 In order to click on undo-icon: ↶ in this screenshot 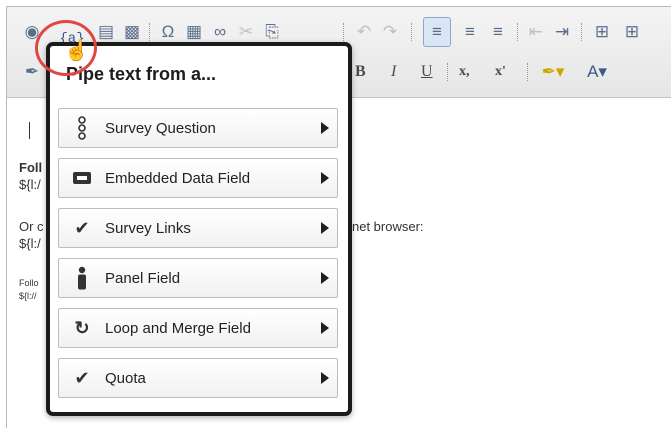, I will do `click(364, 32)`.